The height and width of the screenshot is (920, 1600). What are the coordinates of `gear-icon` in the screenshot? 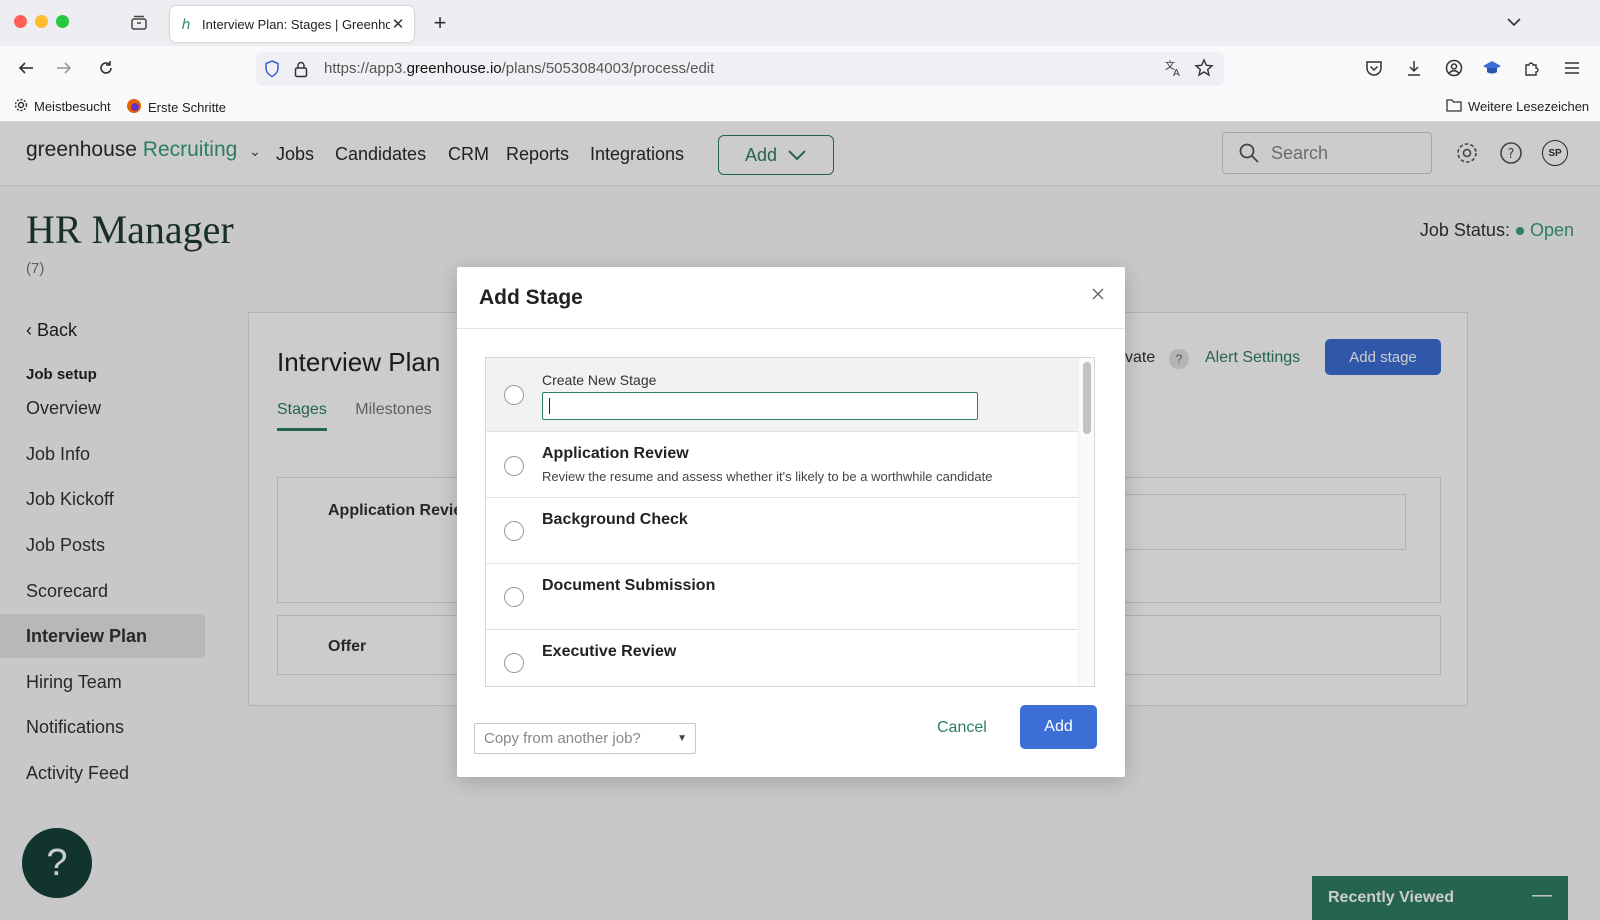 It's located at (21, 106).